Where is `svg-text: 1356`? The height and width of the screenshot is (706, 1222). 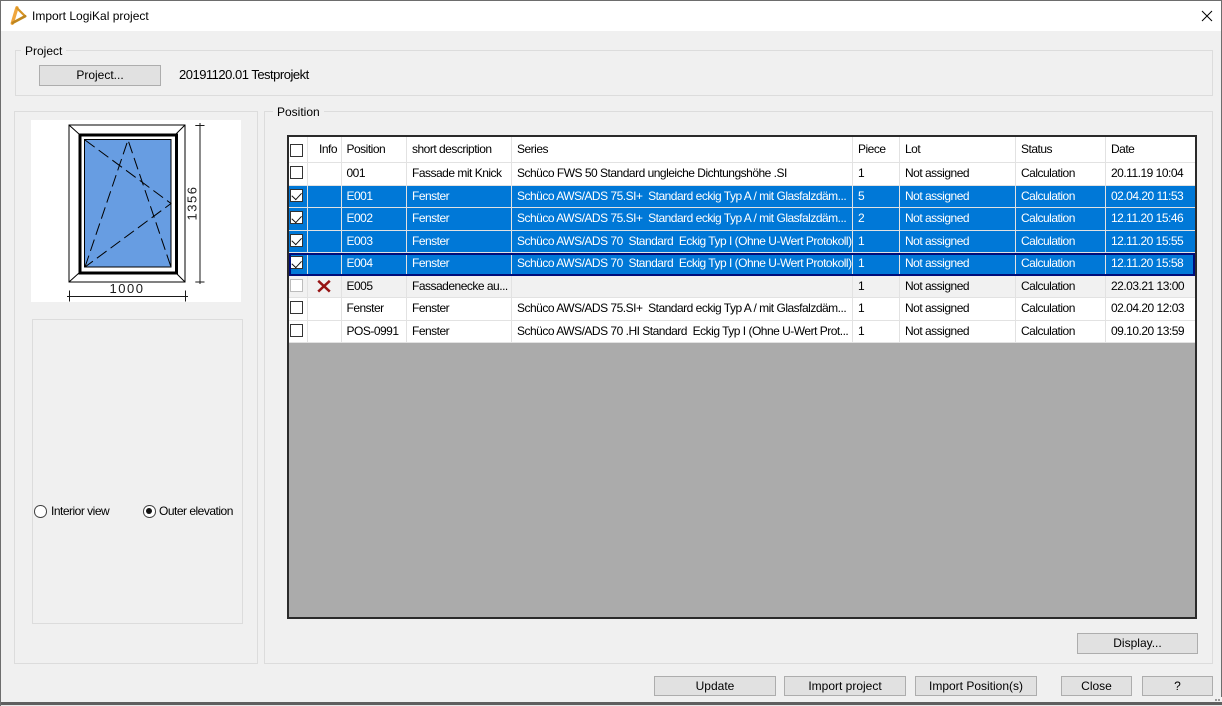 svg-text: 1356 is located at coordinates (191, 203).